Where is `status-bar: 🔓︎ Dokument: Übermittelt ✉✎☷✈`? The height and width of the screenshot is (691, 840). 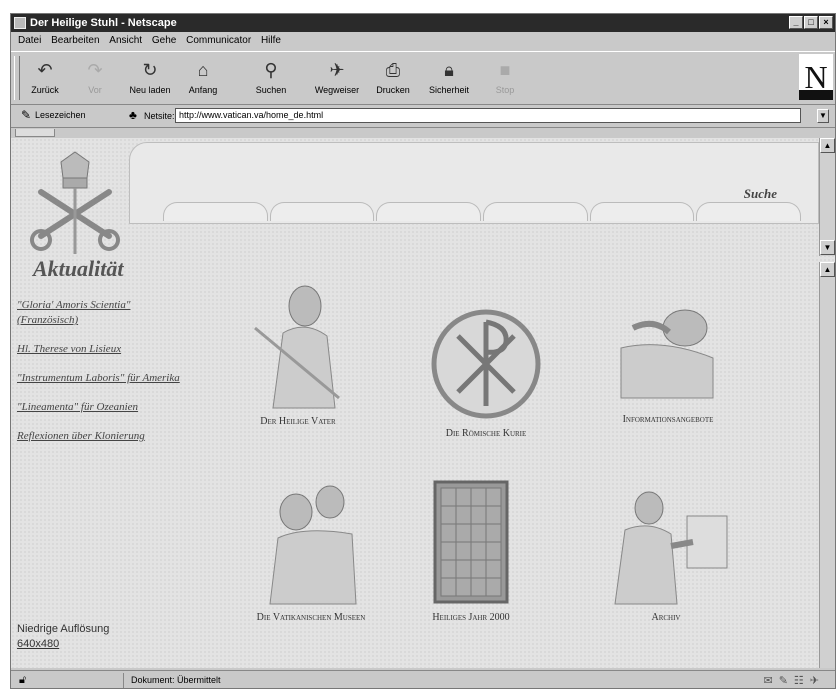
status-bar: 🔓︎ Dokument: Übermittelt ✉✎☷✈ is located at coordinates (423, 679).